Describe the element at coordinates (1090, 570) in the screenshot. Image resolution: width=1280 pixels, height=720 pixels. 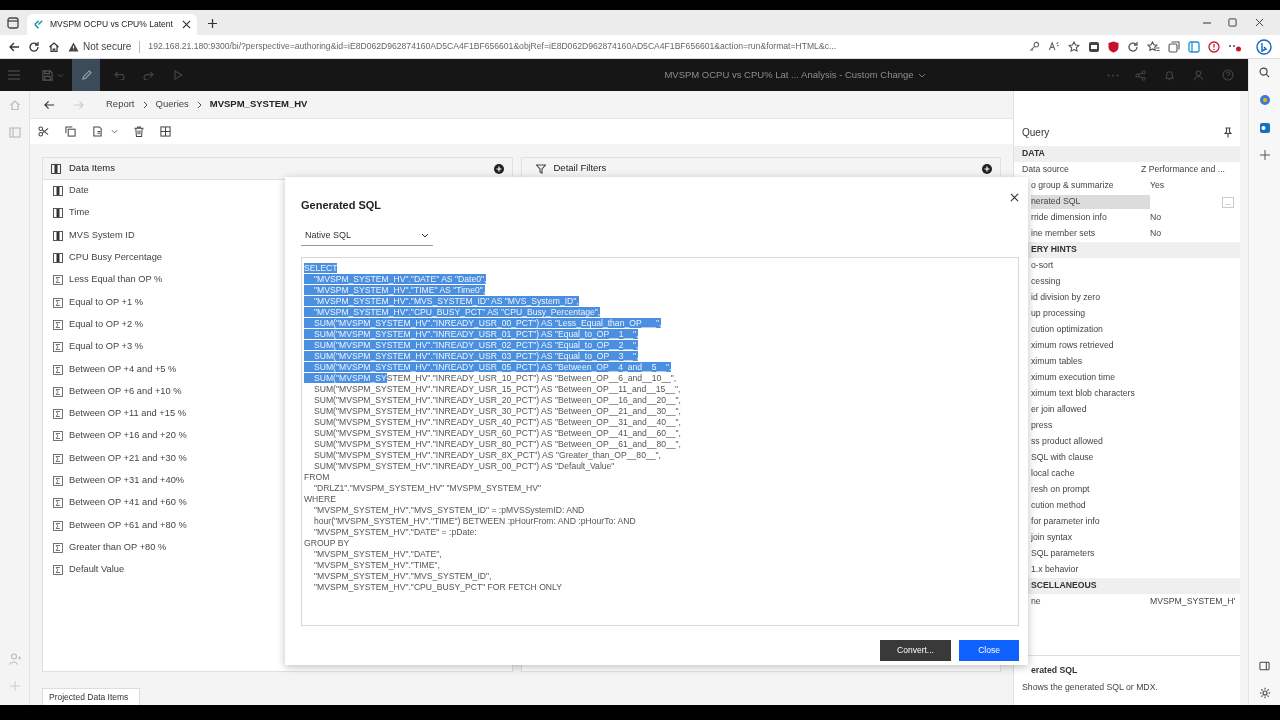
I see `property-name: 1.x behavior` at that location.